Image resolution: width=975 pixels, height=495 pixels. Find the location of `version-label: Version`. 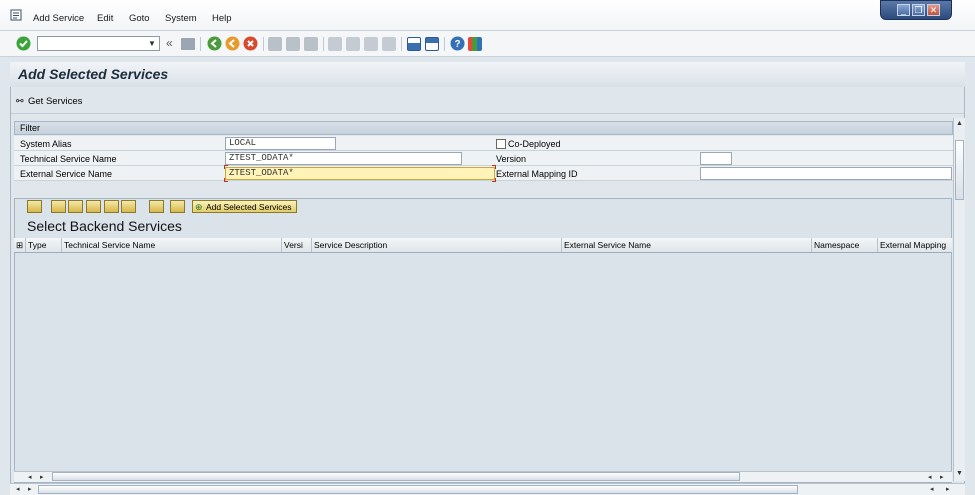

version-label: Version is located at coordinates (511, 159).